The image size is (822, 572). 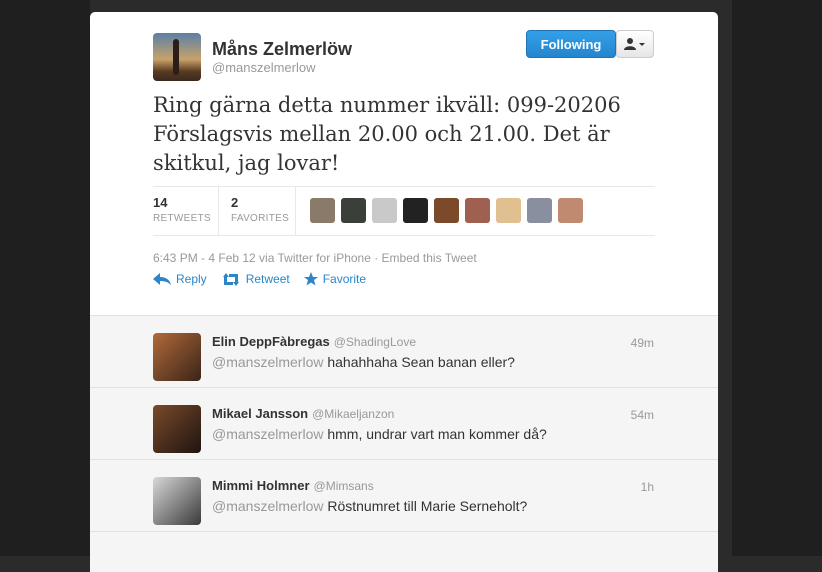 What do you see at coordinates (45, 278) in the screenshot?
I see `background-left` at bounding box center [45, 278].